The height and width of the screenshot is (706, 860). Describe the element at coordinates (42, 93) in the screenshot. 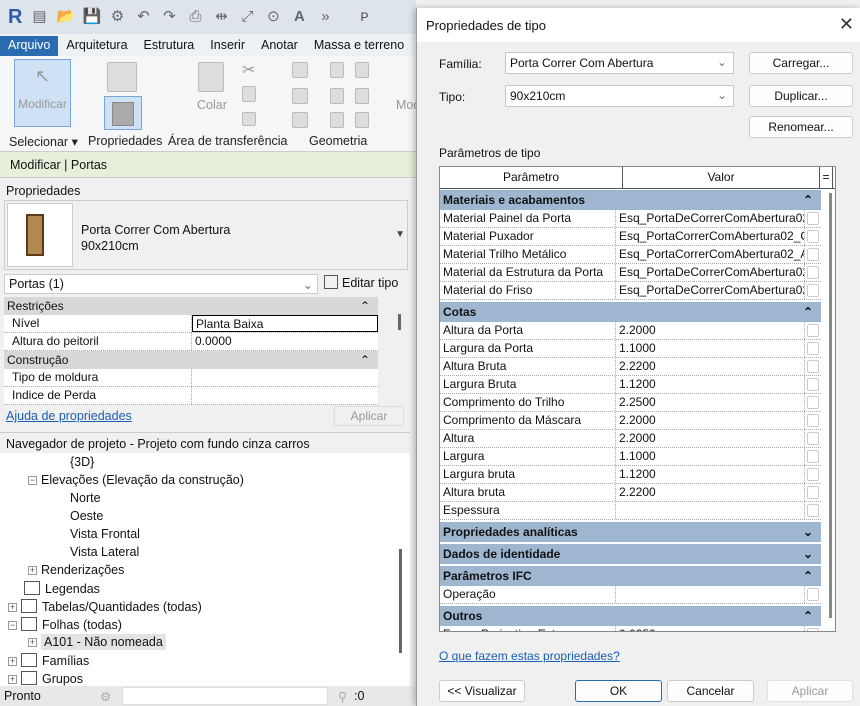

I see `modify-button: ↖ Modificar` at that location.